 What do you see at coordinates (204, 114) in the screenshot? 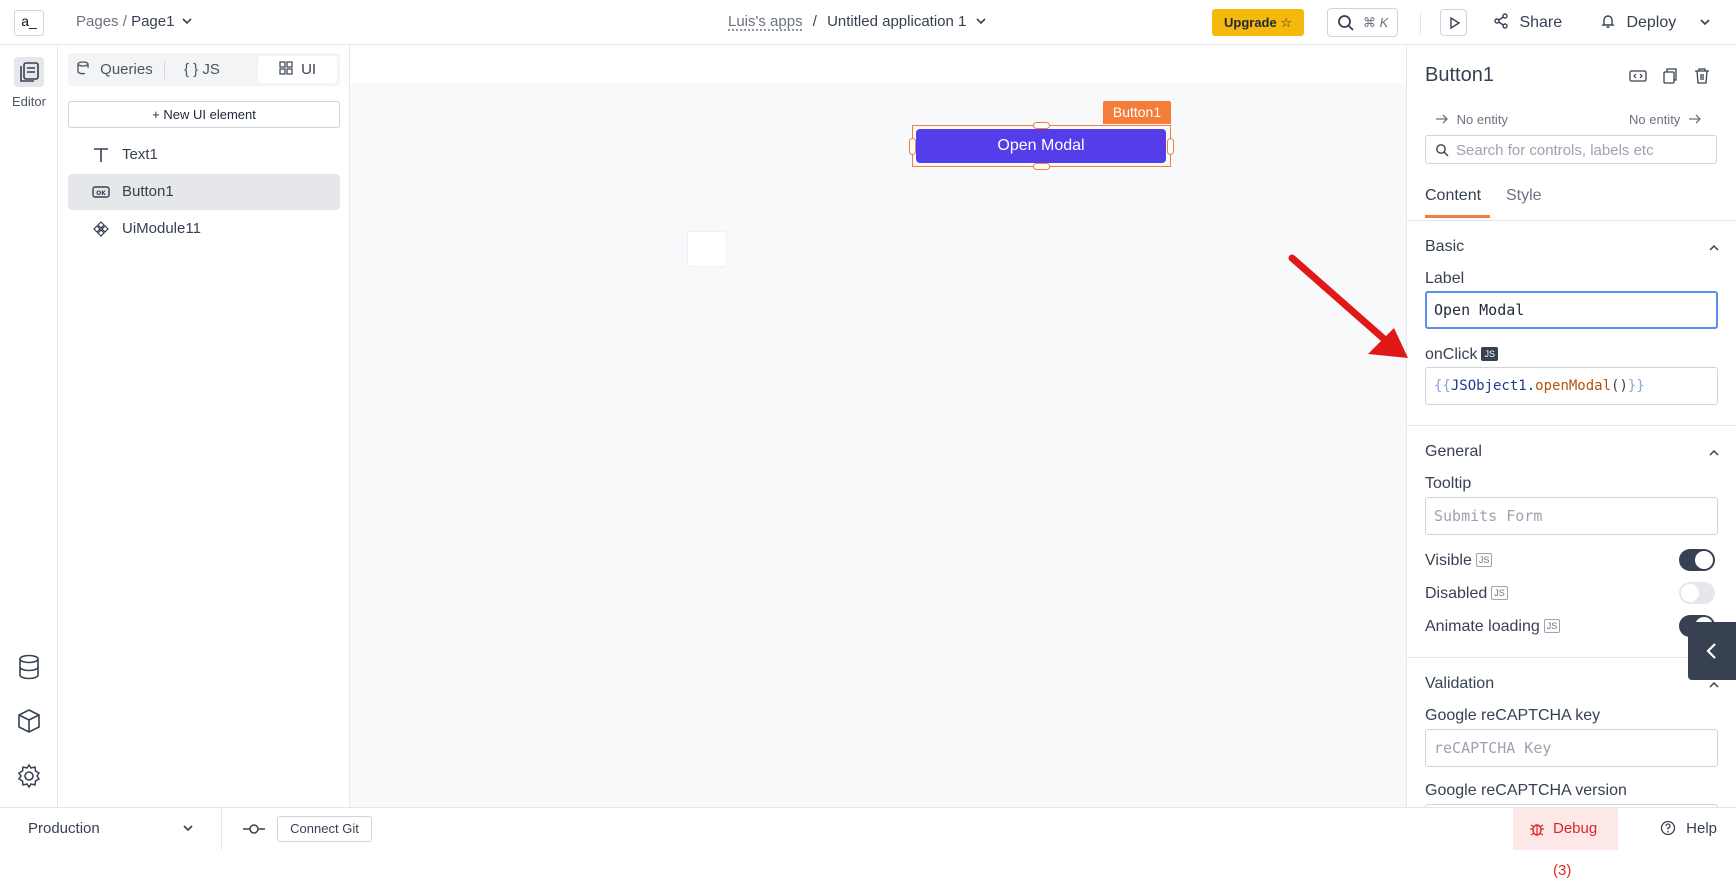
I see `new-ui-element-button: + New UI element` at bounding box center [204, 114].